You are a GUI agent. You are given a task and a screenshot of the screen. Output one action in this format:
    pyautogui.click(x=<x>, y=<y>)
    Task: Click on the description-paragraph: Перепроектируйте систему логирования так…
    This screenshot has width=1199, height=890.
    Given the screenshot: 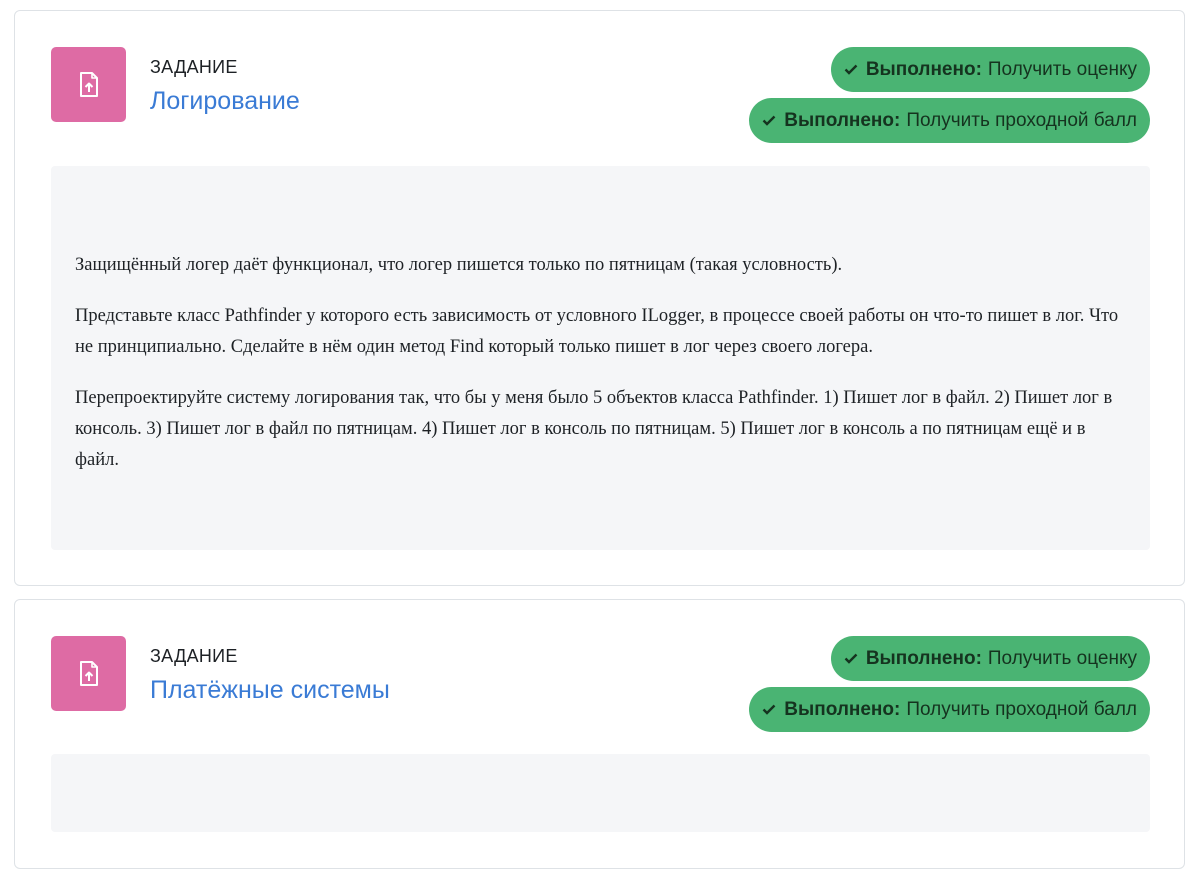 What is the action you would take?
    pyautogui.click(x=594, y=429)
    